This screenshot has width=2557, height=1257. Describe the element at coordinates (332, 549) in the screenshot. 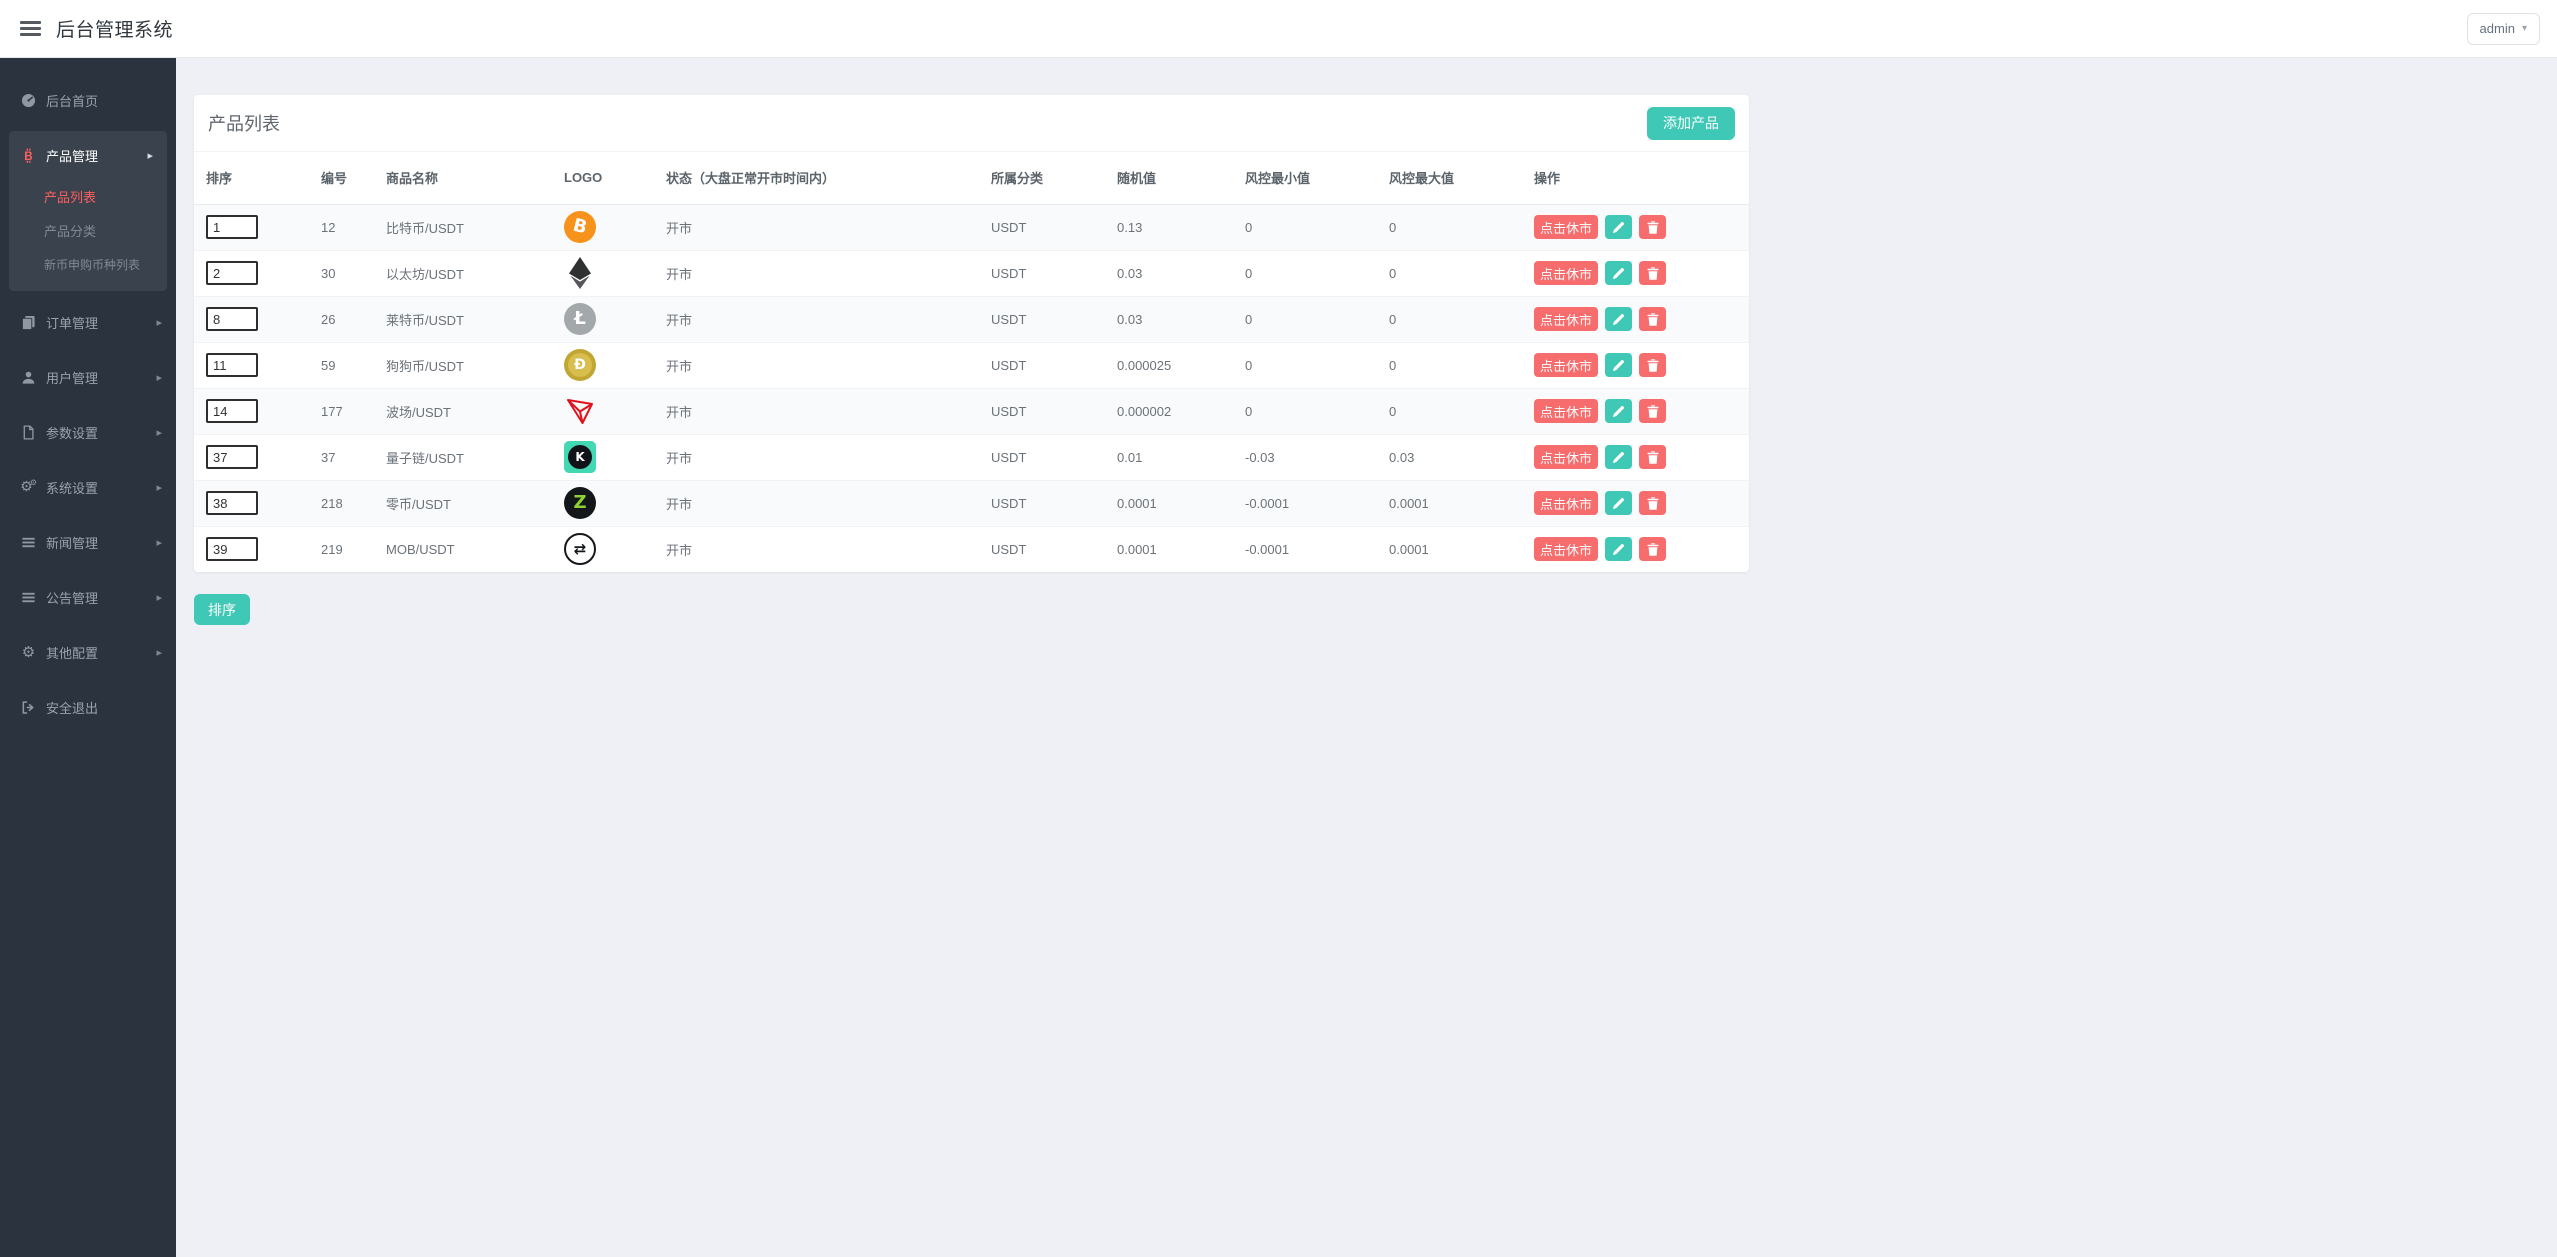

I see `code-cell: 219` at that location.